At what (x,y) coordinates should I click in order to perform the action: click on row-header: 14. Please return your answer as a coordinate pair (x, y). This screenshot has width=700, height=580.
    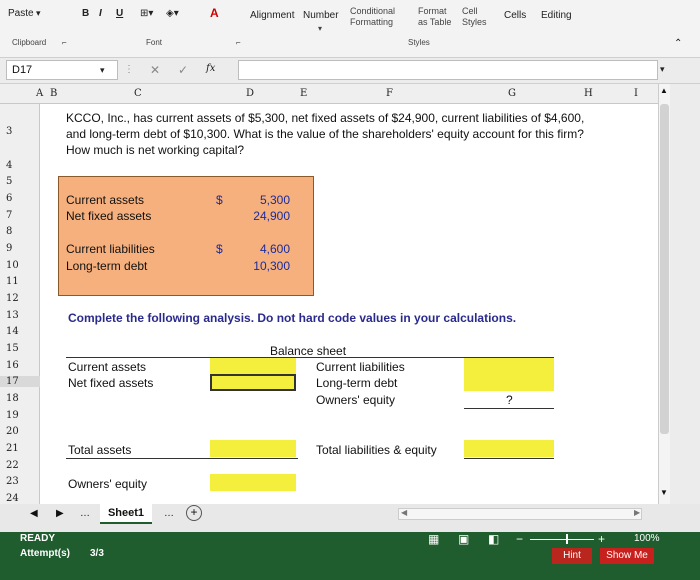
    Looking at the image, I should click on (12, 331).